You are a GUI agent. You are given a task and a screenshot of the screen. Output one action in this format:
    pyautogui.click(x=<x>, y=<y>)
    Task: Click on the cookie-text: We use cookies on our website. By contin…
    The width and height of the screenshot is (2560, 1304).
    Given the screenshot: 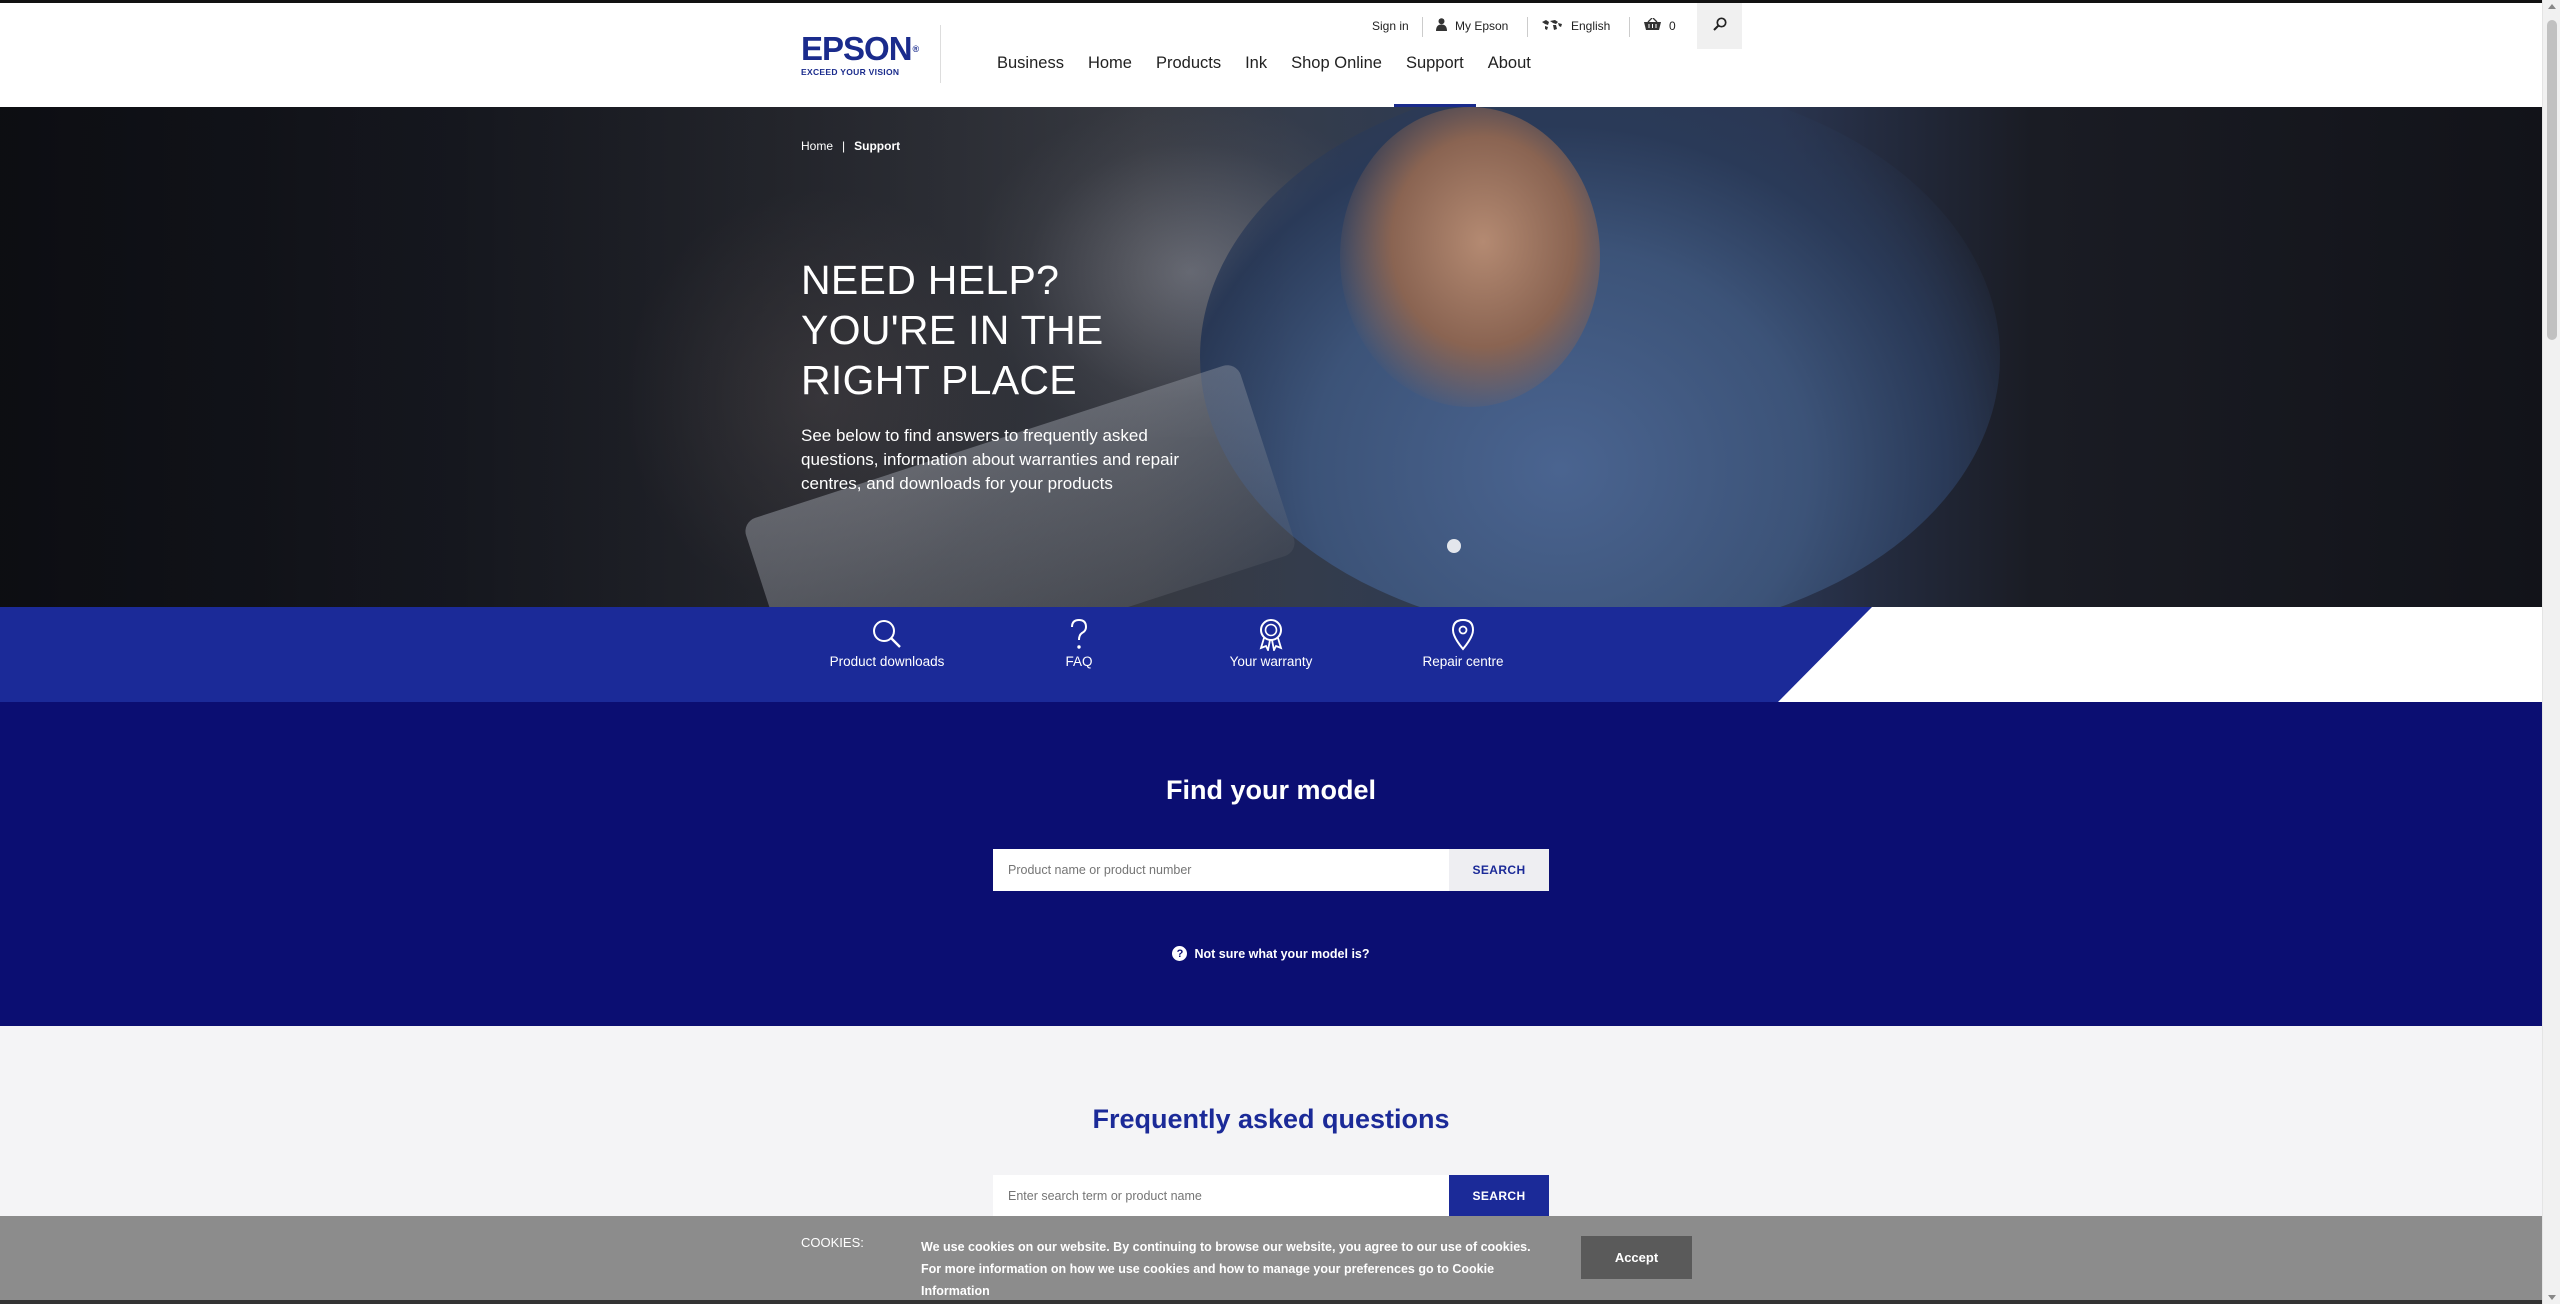 What is the action you would take?
    pyautogui.click(x=1231, y=1269)
    